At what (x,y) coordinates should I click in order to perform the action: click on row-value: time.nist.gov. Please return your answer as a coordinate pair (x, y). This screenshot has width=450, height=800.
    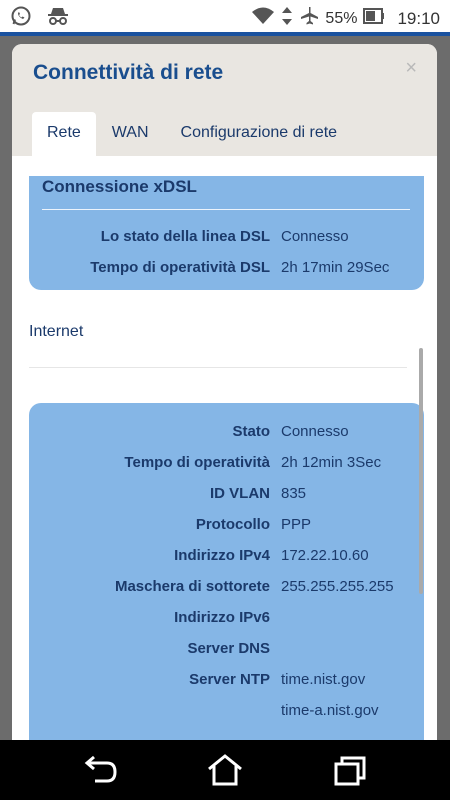
    Looking at the image, I should click on (323, 679).